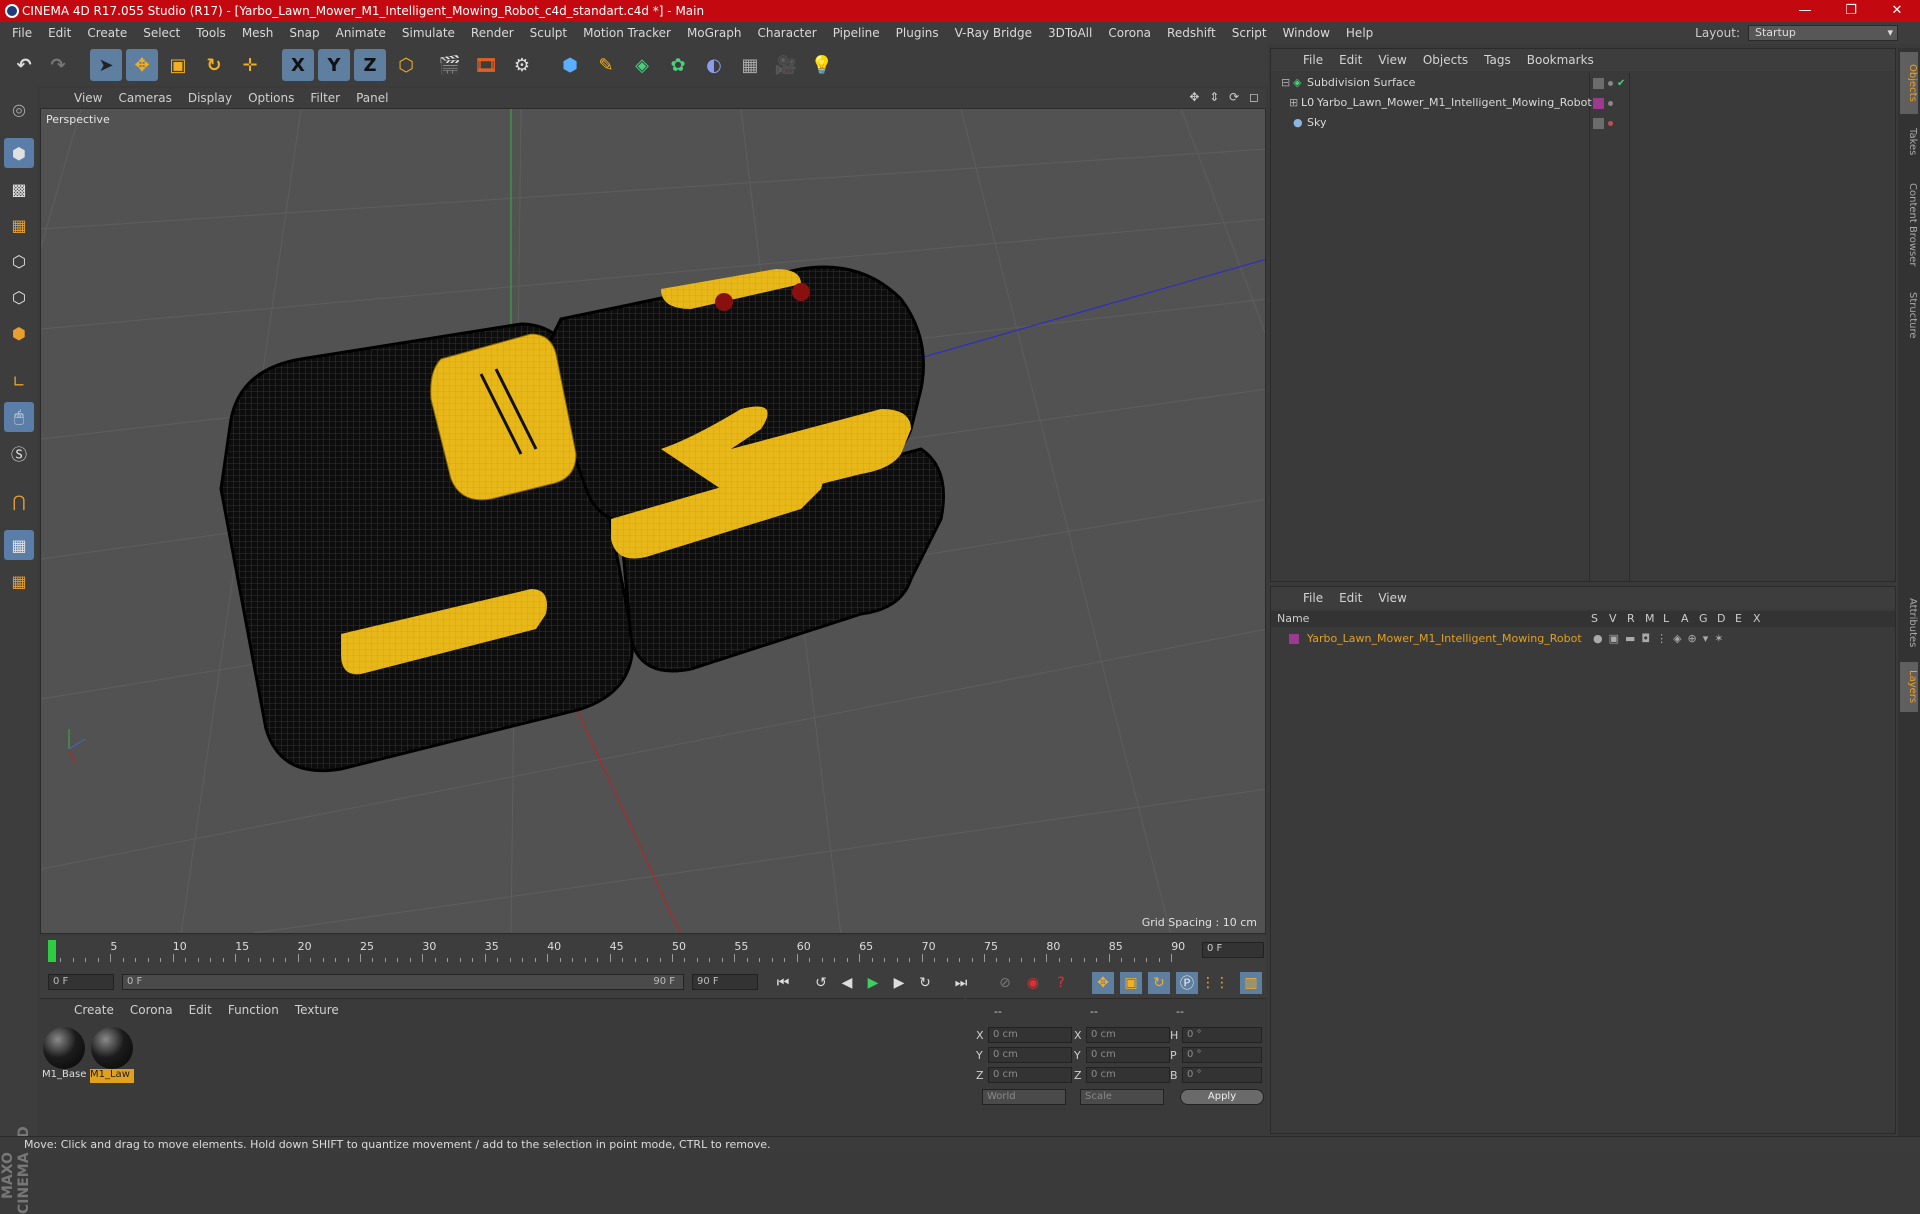 The image size is (1920, 1214). Describe the element at coordinates (873, 983) in the screenshot. I see `play-icon: ▶` at that location.